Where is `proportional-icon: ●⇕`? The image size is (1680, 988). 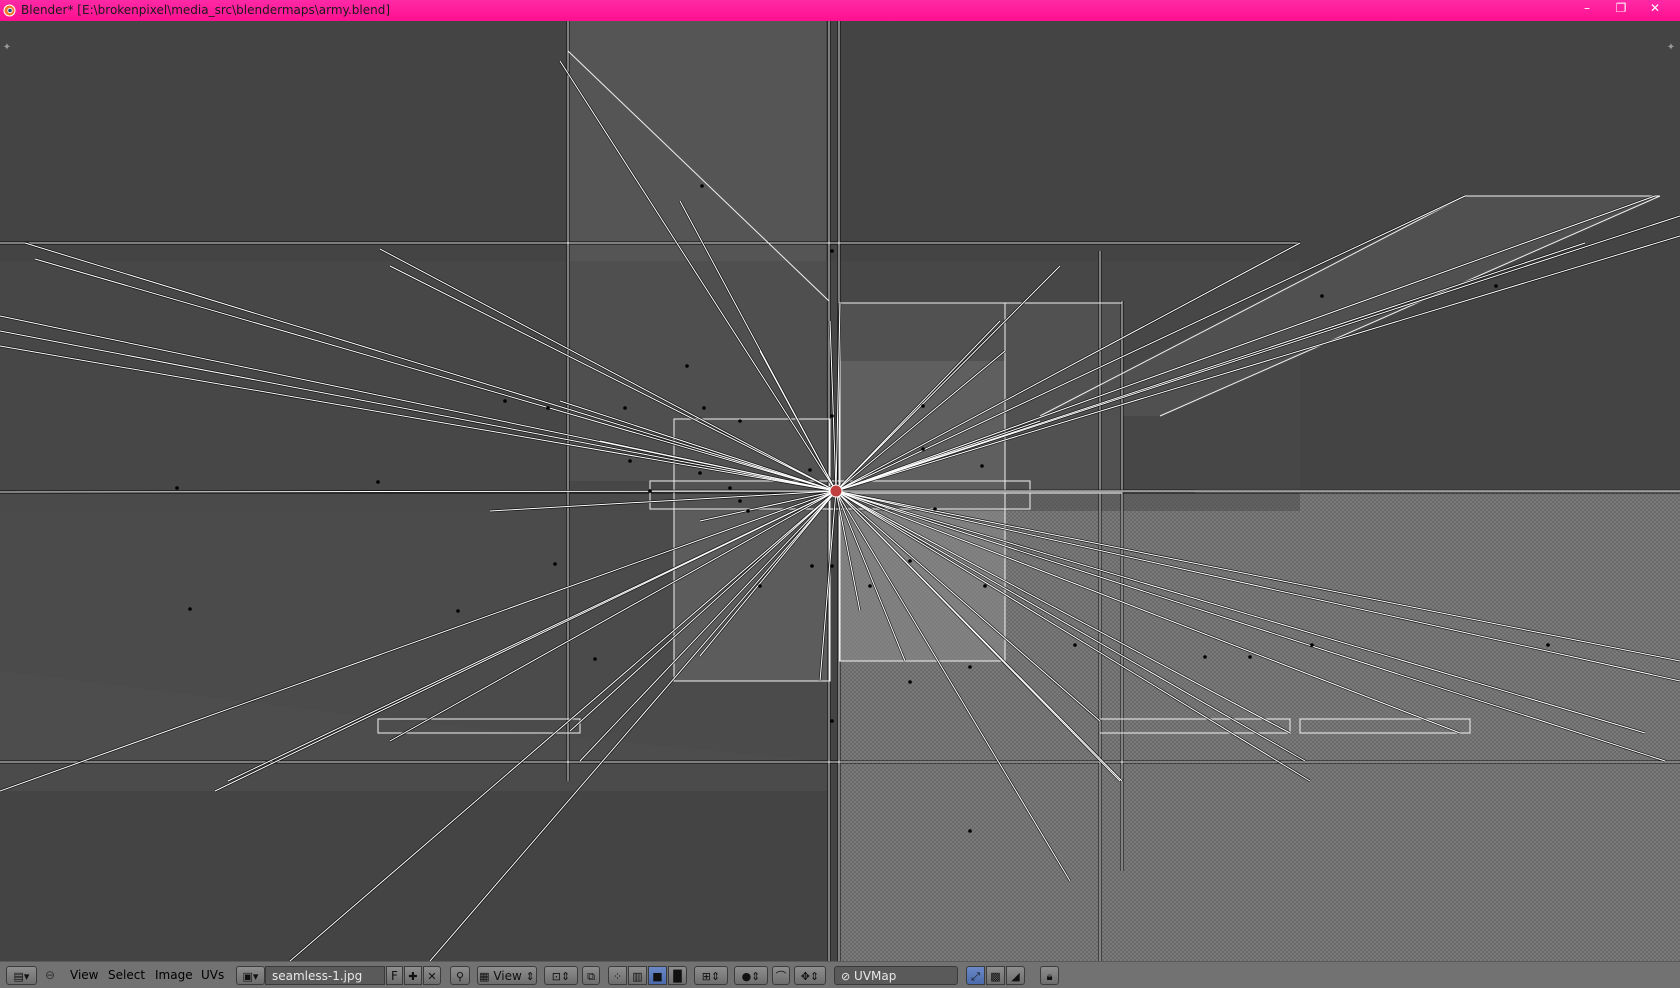
proportional-icon: ●⇕ is located at coordinates (751, 976).